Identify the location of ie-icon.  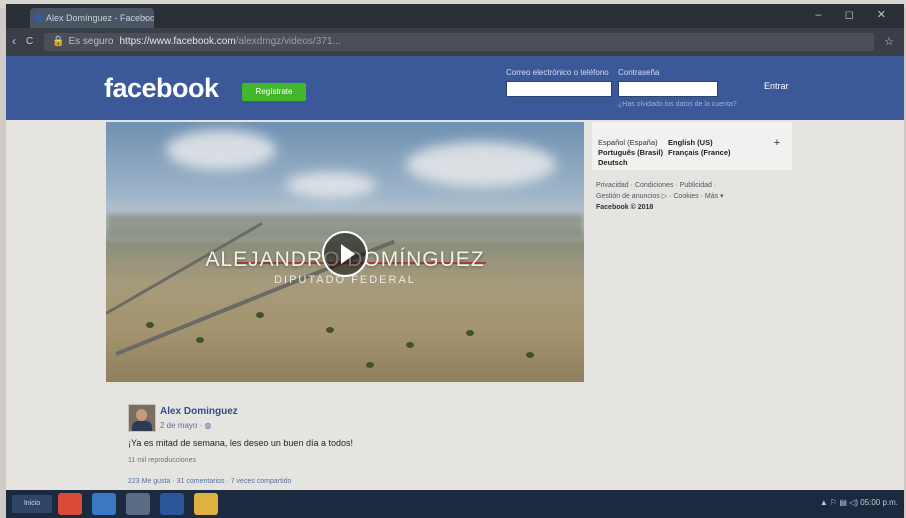
(104, 504).